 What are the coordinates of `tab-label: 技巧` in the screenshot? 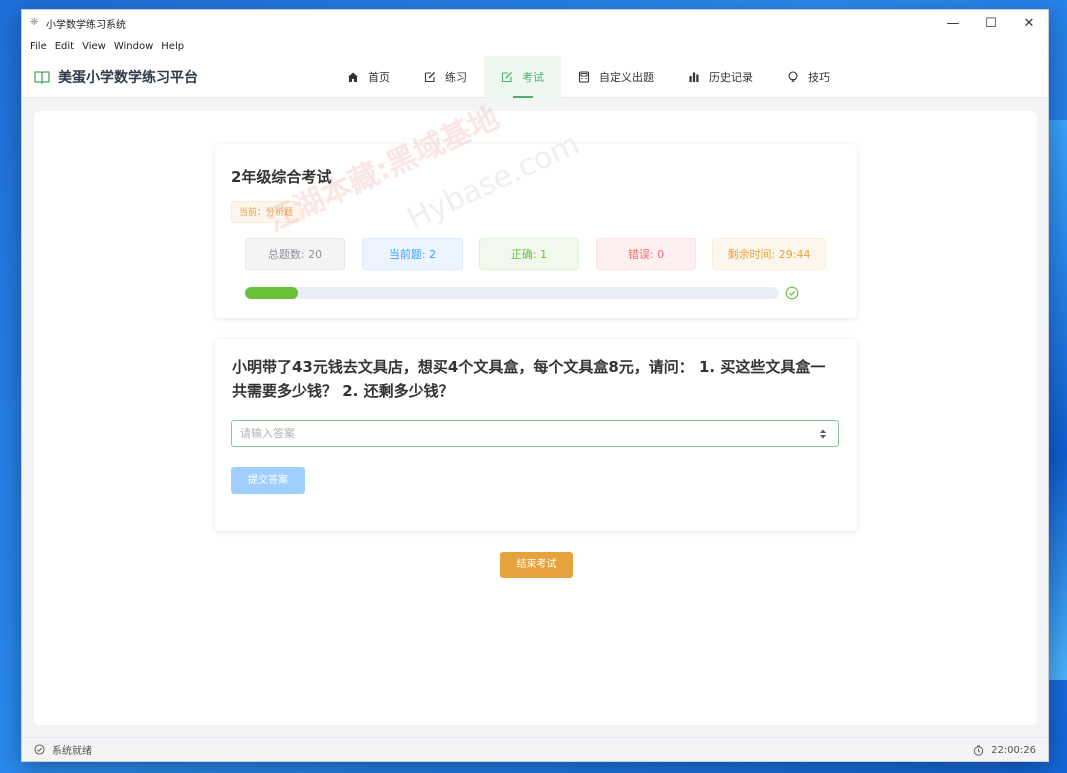 It's located at (819, 77).